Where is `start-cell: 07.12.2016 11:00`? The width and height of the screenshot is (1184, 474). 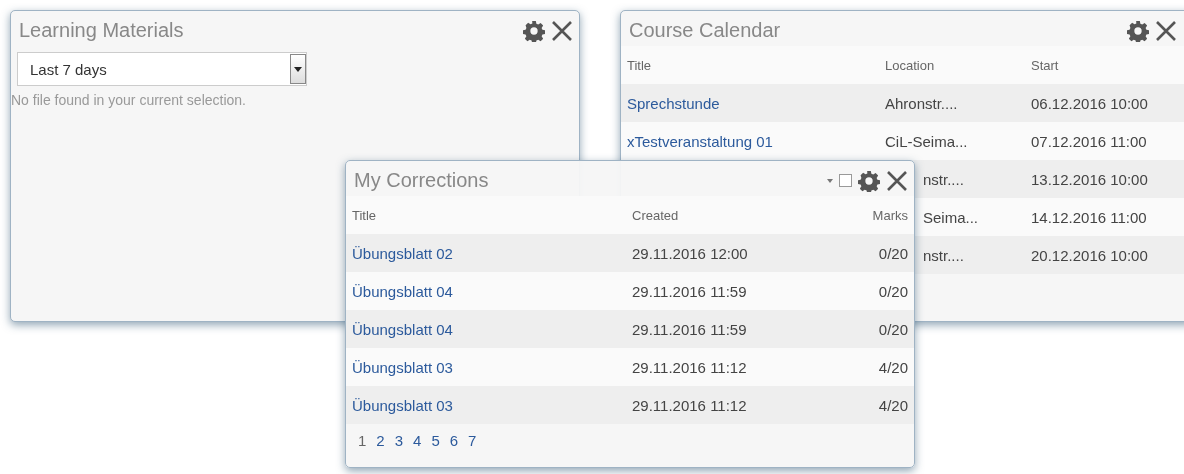
start-cell: 07.12.2016 11:00 is located at coordinates (1104, 141).